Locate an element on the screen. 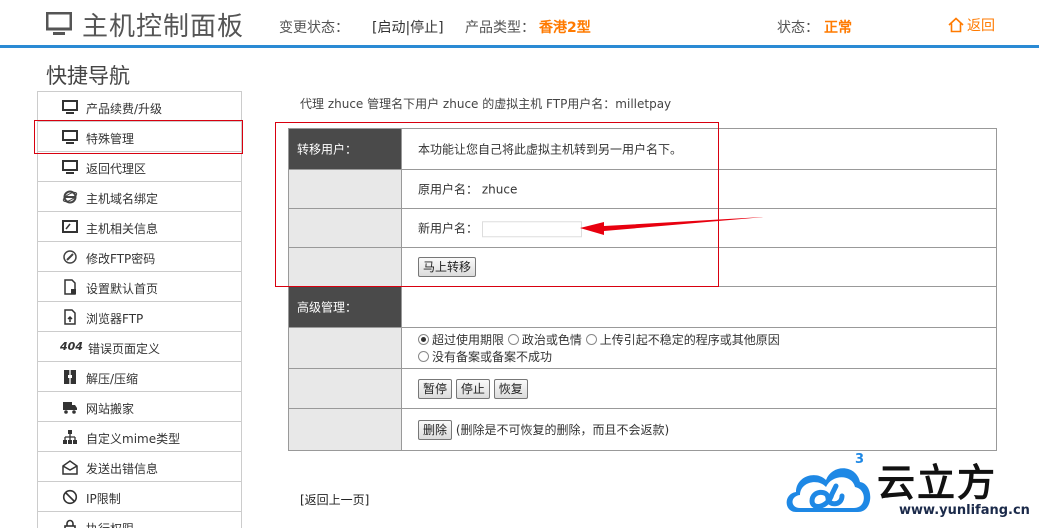 The width and height of the screenshot is (1039, 528). sidebar-item-browser-ftp: 浏览器FTP is located at coordinates (139, 317).